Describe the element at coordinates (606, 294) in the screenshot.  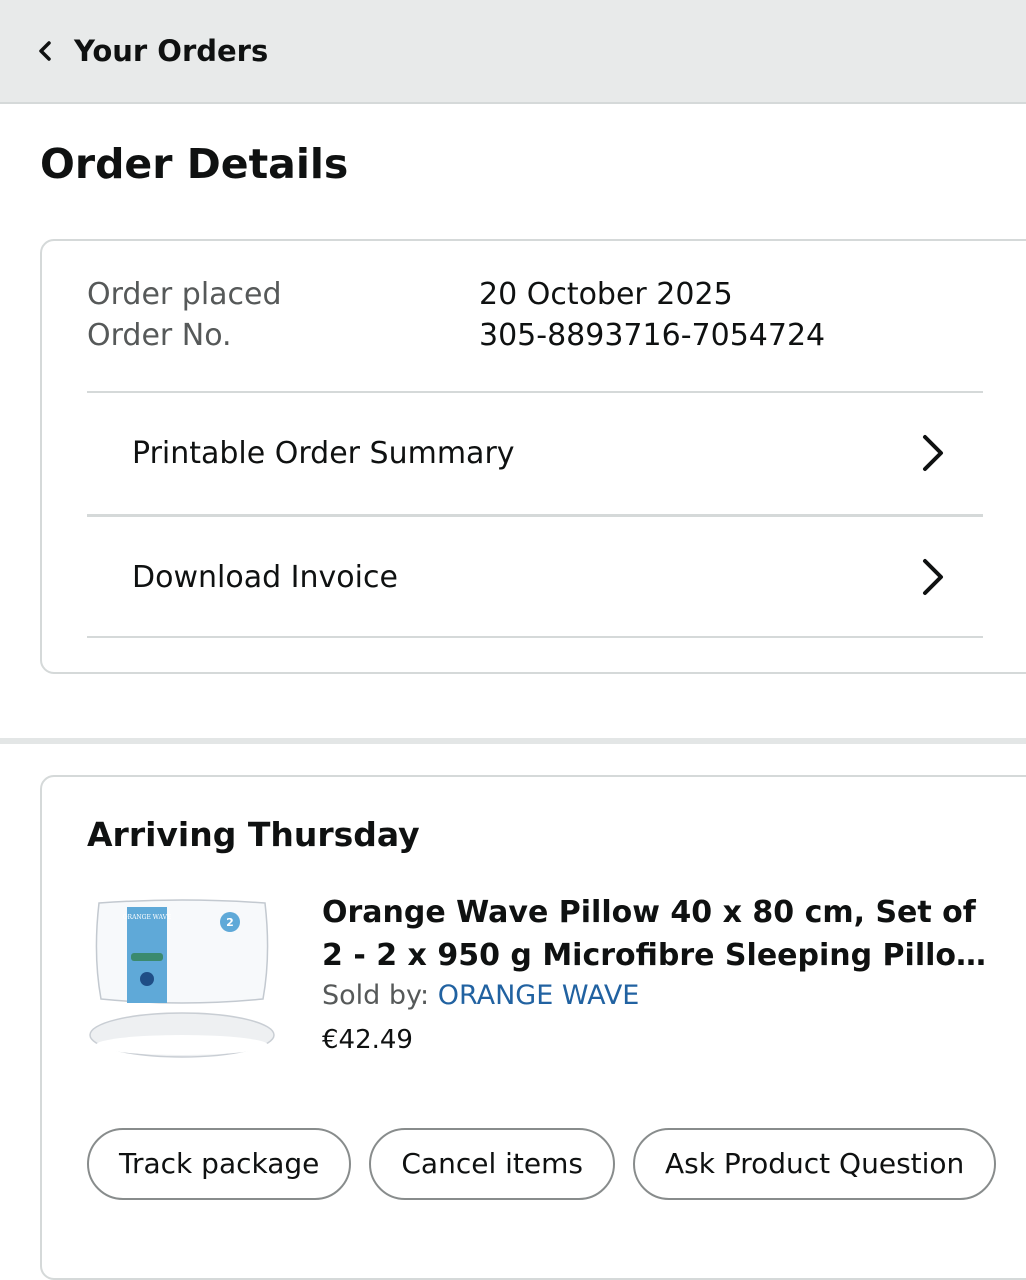
I see `order-placed-value: 20 October 2025` at that location.